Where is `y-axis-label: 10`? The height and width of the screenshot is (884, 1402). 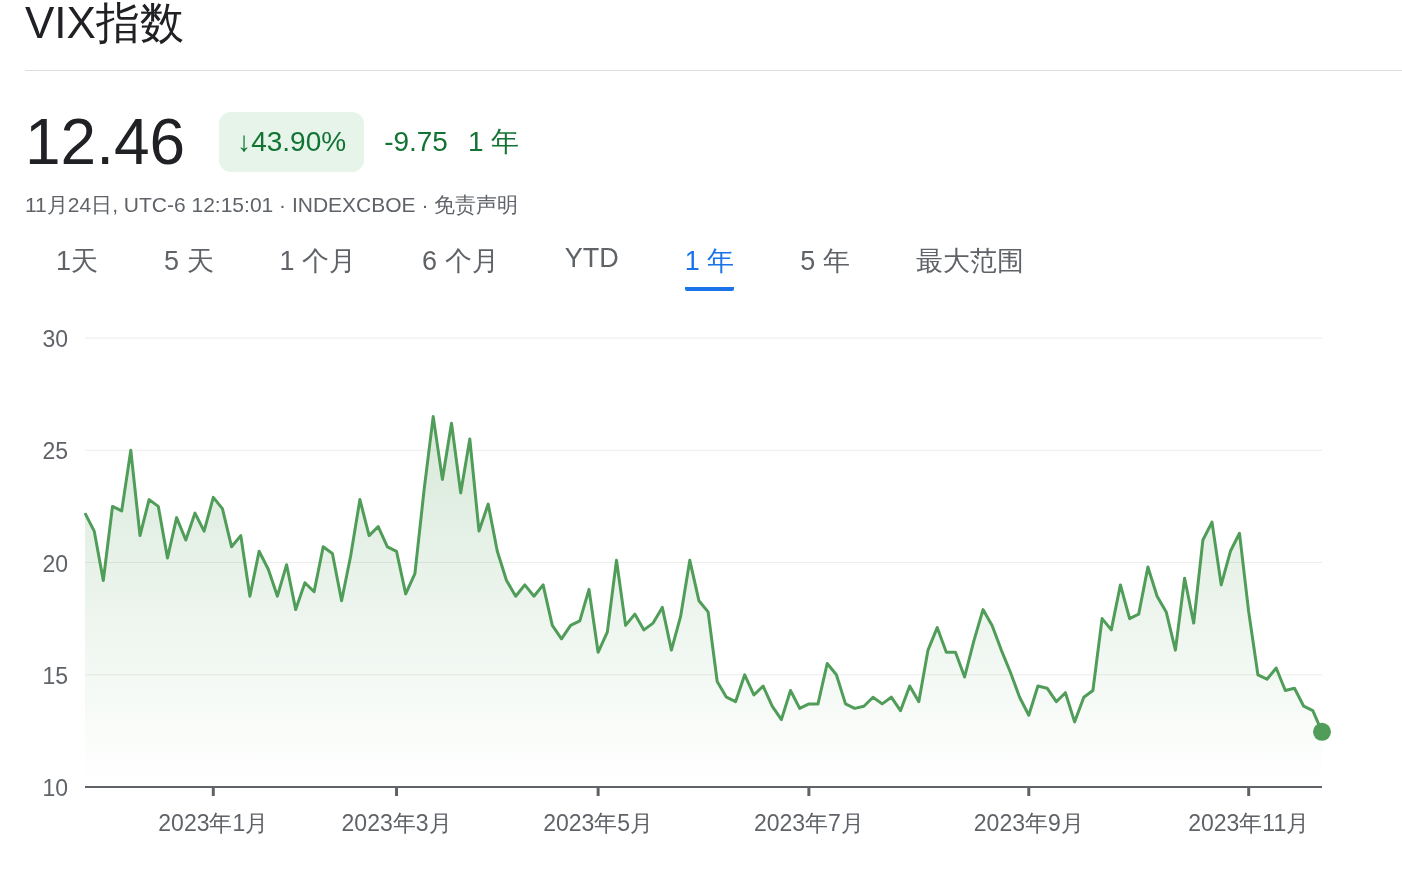 y-axis-label: 10 is located at coordinates (55, 788).